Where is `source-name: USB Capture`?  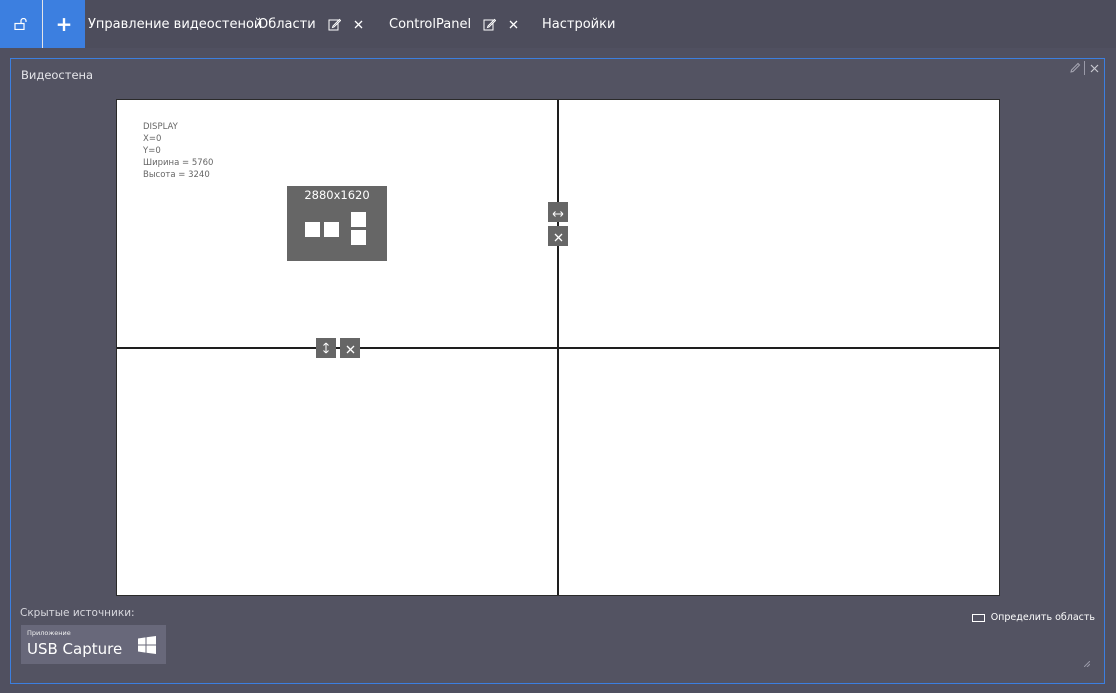 source-name: USB Capture is located at coordinates (75, 649).